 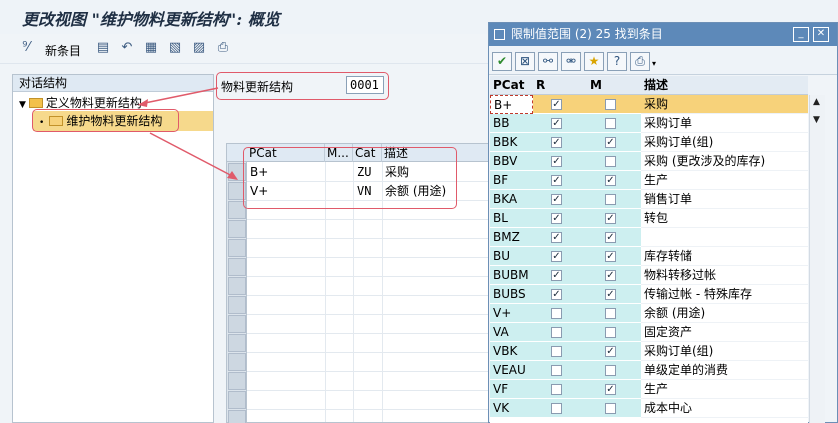 What do you see at coordinates (649, 123) in the screenshot?
I see `list-item: BB ✓ 采购订单` at bounding box center [649, 123].